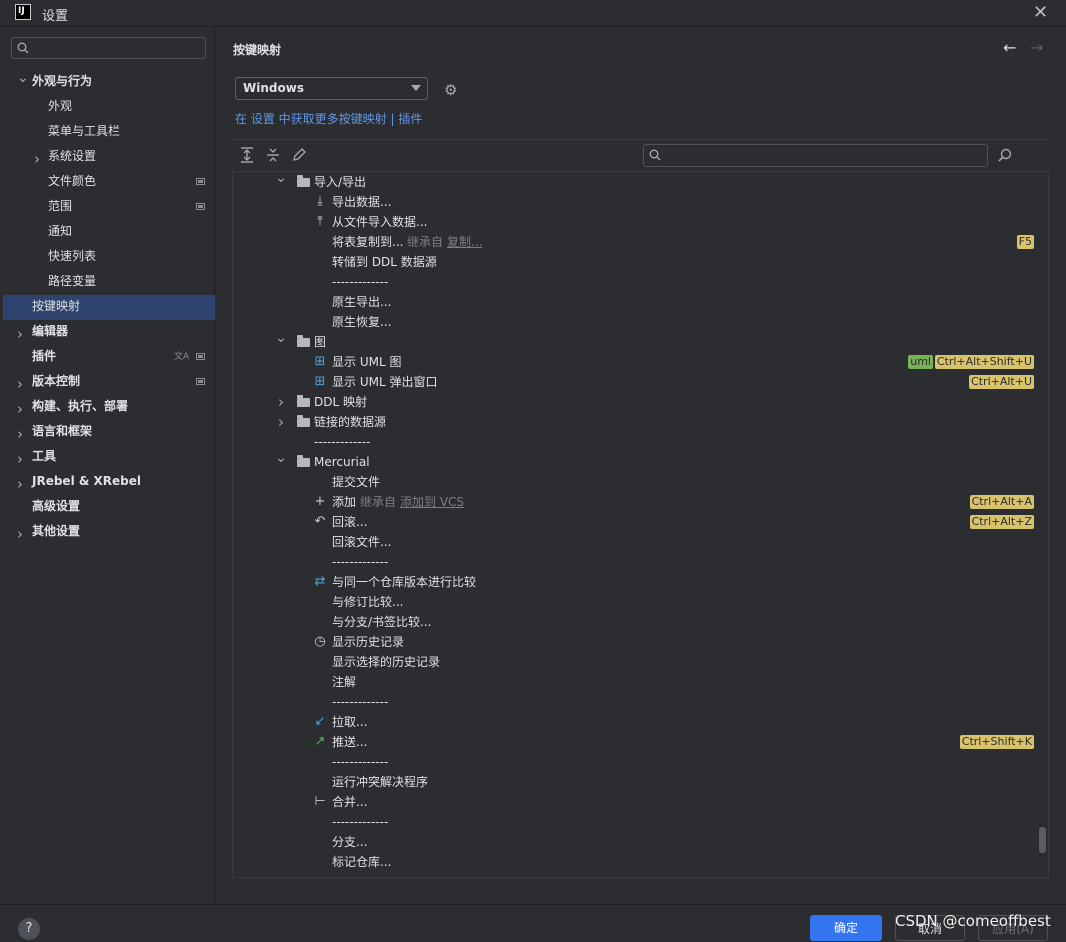 This screenshot has width=1066, height=942. Describe the element at coordinates (60, 106) in the screenshot. I see `sidebar-item: 外观` at that location.